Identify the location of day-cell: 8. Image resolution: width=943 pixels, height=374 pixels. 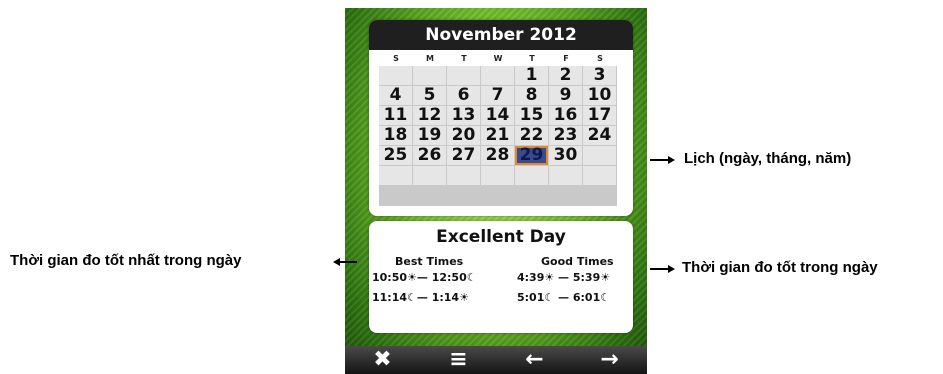
(531, 95).